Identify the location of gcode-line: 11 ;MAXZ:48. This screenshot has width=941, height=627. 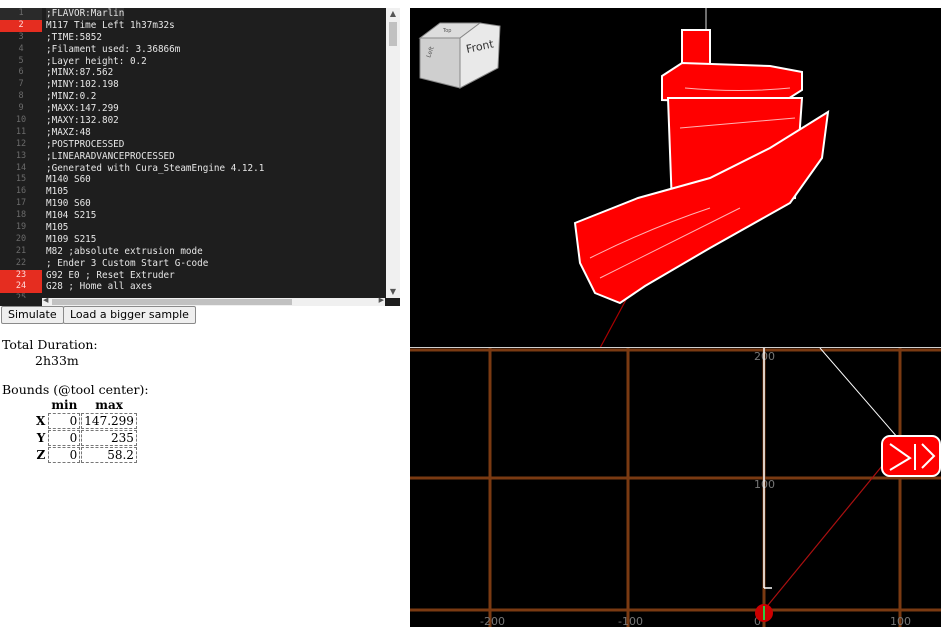
(192, 133).